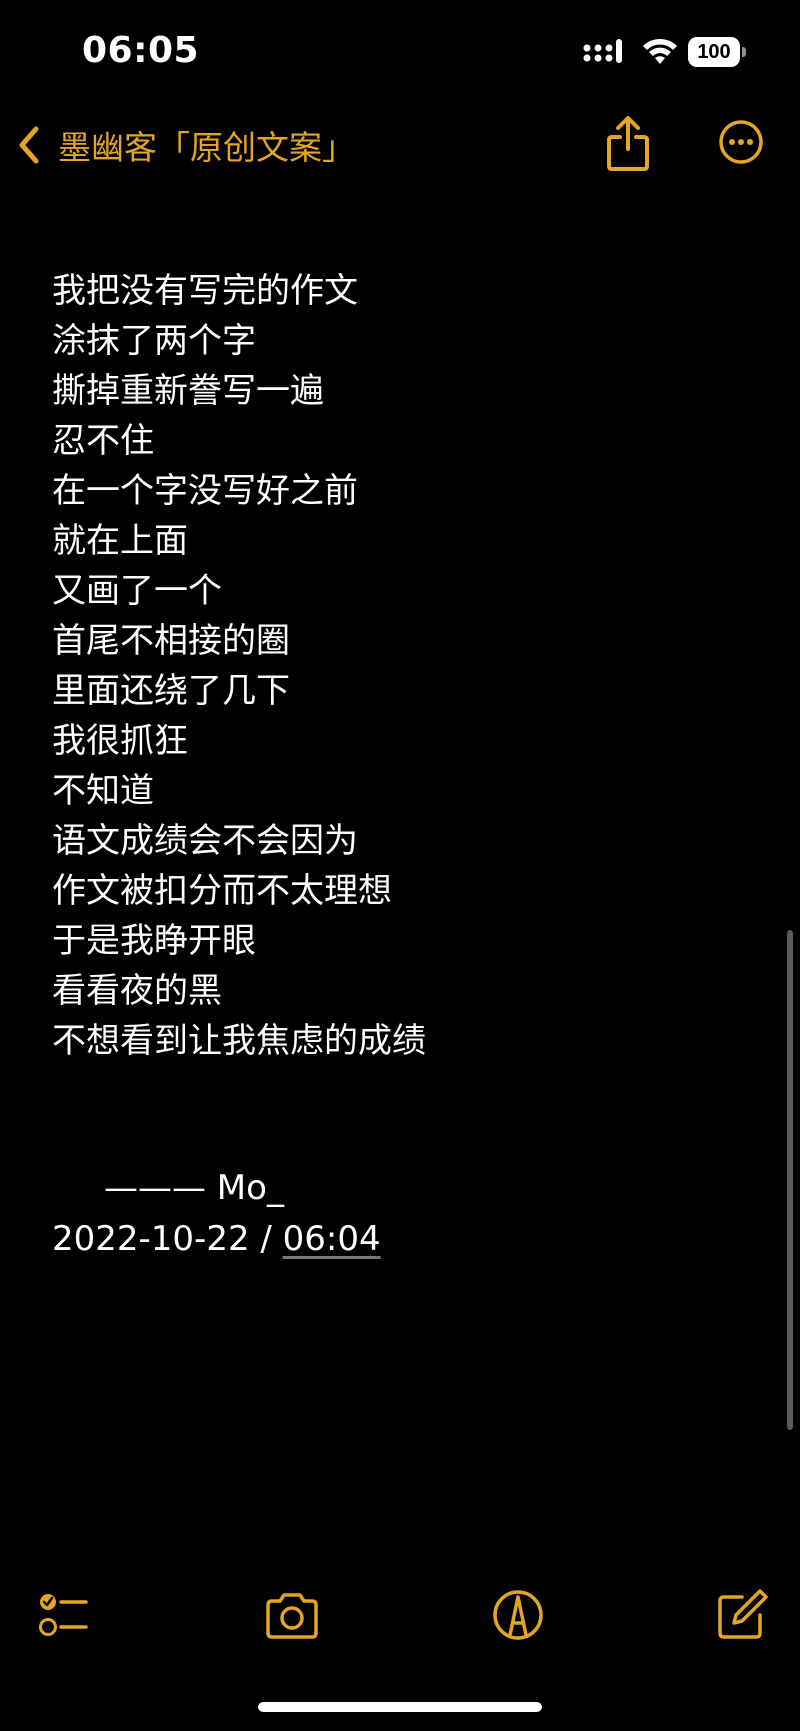 The height and width of the screenshot is (1731, 800). I want to click on note-line: 在一个字没写好之前, so click(205, 491).